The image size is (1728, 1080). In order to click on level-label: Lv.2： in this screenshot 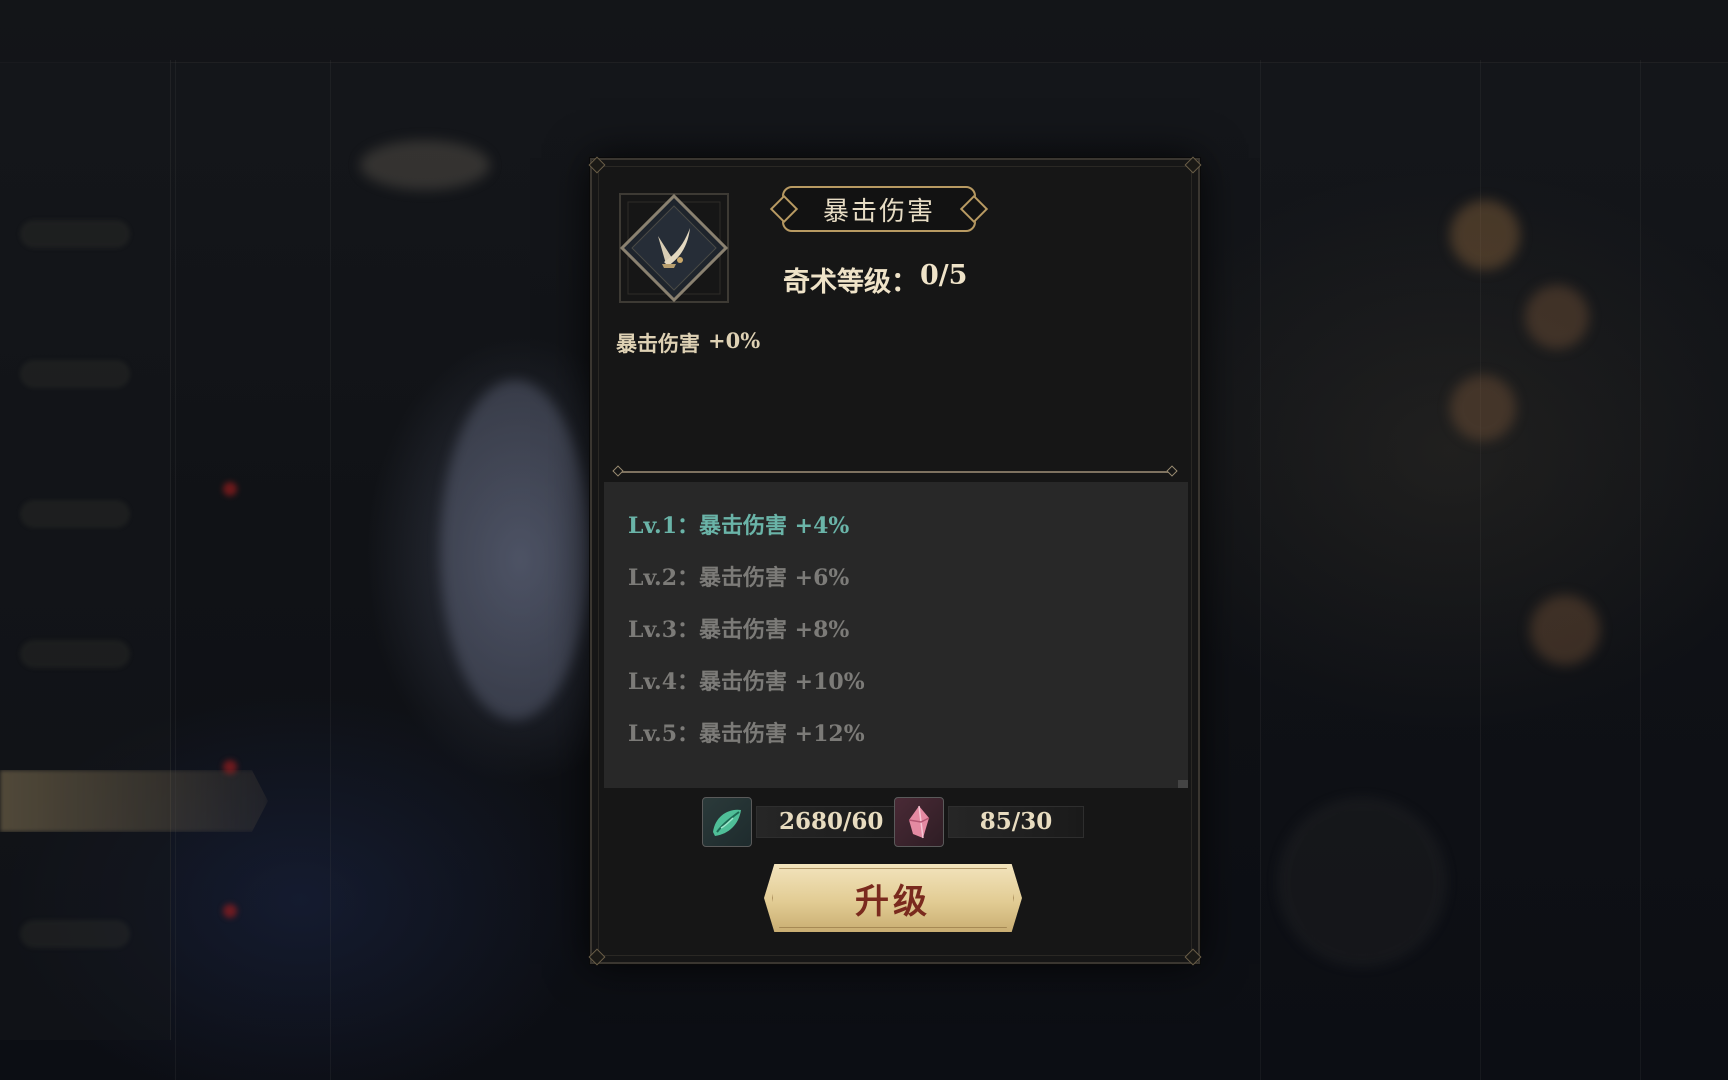, I will do `click(664, 578)`.